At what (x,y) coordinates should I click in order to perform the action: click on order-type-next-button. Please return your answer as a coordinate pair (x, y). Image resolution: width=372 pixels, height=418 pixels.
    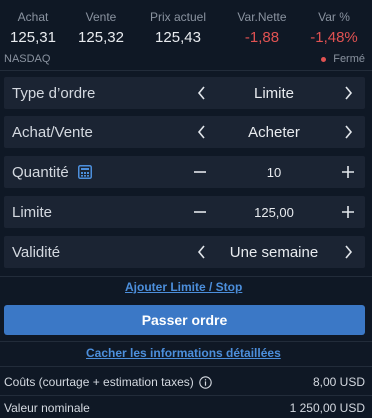
    Looking at the image, I should click on (348, 93).